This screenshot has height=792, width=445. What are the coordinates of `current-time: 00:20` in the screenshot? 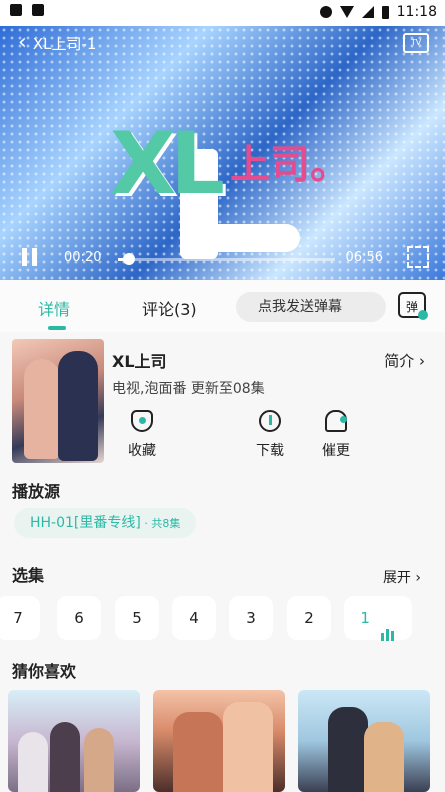 It's located at (83, 257).